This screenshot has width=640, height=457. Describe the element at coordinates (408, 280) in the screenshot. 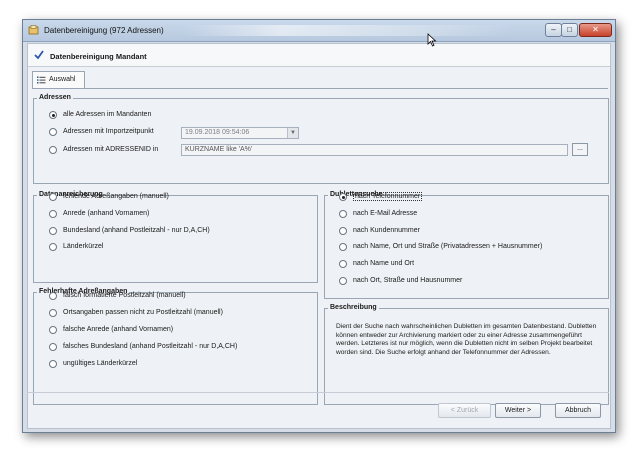

I see `radio-label: nach Ort, Straße und Hausnummer` at that location.